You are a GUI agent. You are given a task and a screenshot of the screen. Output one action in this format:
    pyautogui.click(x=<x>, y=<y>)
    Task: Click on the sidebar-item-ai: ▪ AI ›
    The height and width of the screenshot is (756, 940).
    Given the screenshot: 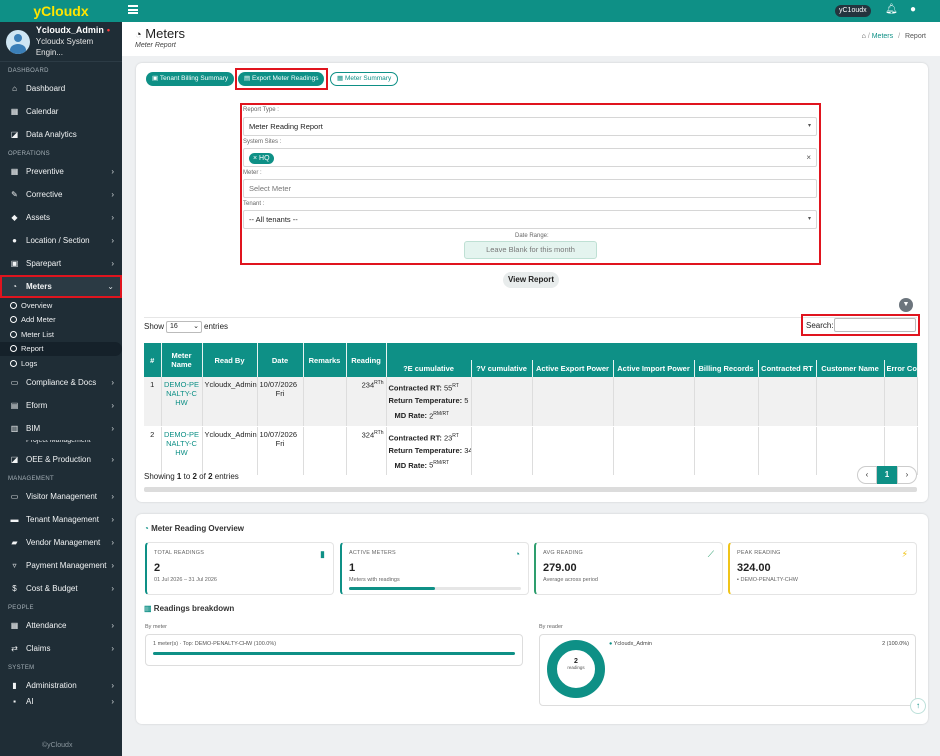 What is the action you would take?
    pyautogui.click(x=61, y=702)
    